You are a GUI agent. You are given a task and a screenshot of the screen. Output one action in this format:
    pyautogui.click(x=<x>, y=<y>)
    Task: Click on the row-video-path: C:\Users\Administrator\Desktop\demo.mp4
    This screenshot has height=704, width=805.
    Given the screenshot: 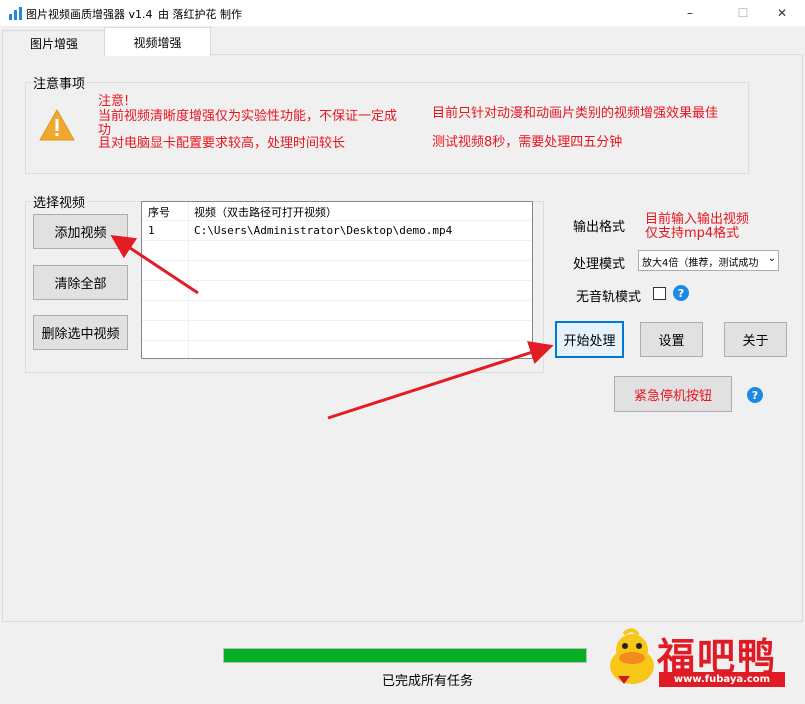 What is the action you would take?
    pyautogui.click(x=323, y=230)
    